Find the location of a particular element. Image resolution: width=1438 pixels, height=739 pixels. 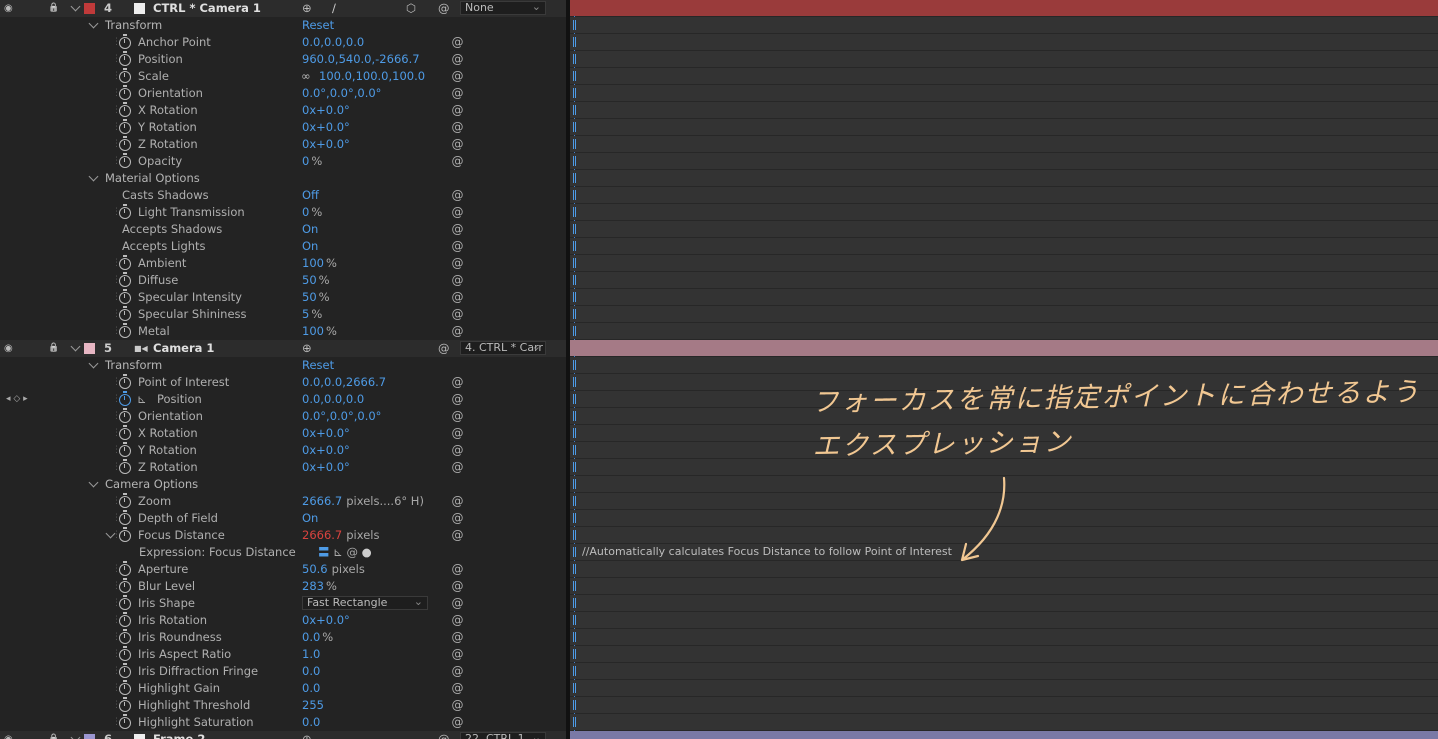

property-row: ⋮ Depth of Field On @ is located at coordinates (283, 518).